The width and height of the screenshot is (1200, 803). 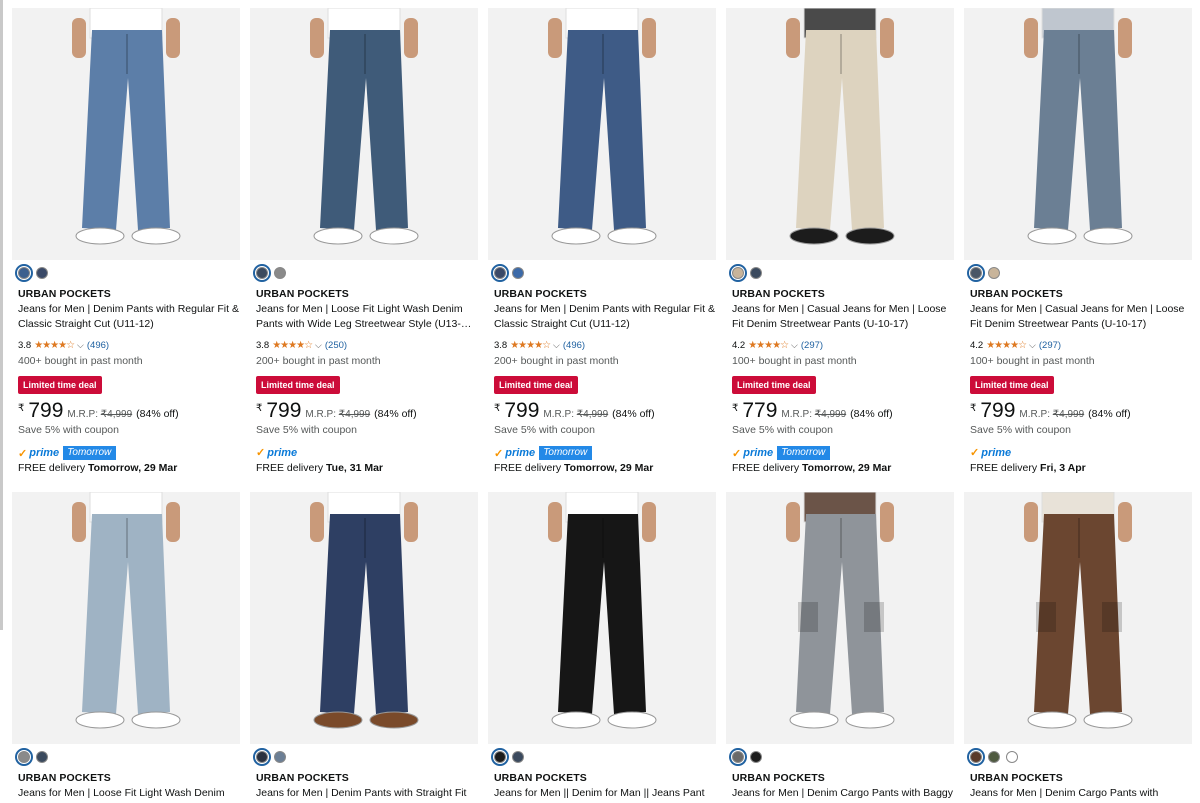 I want to click on color-swatches, so click(x=992, y=757).